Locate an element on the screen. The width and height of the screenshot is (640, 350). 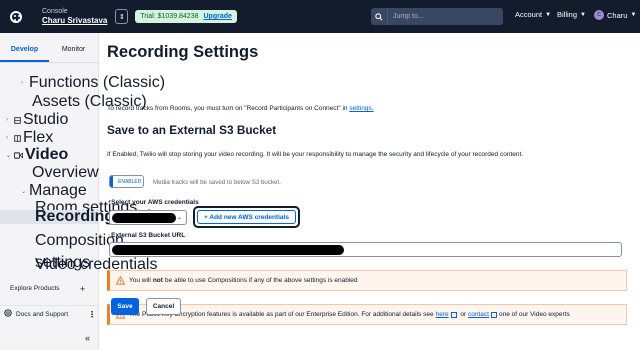
contact-link: contact is located at coordinates (478, 314).